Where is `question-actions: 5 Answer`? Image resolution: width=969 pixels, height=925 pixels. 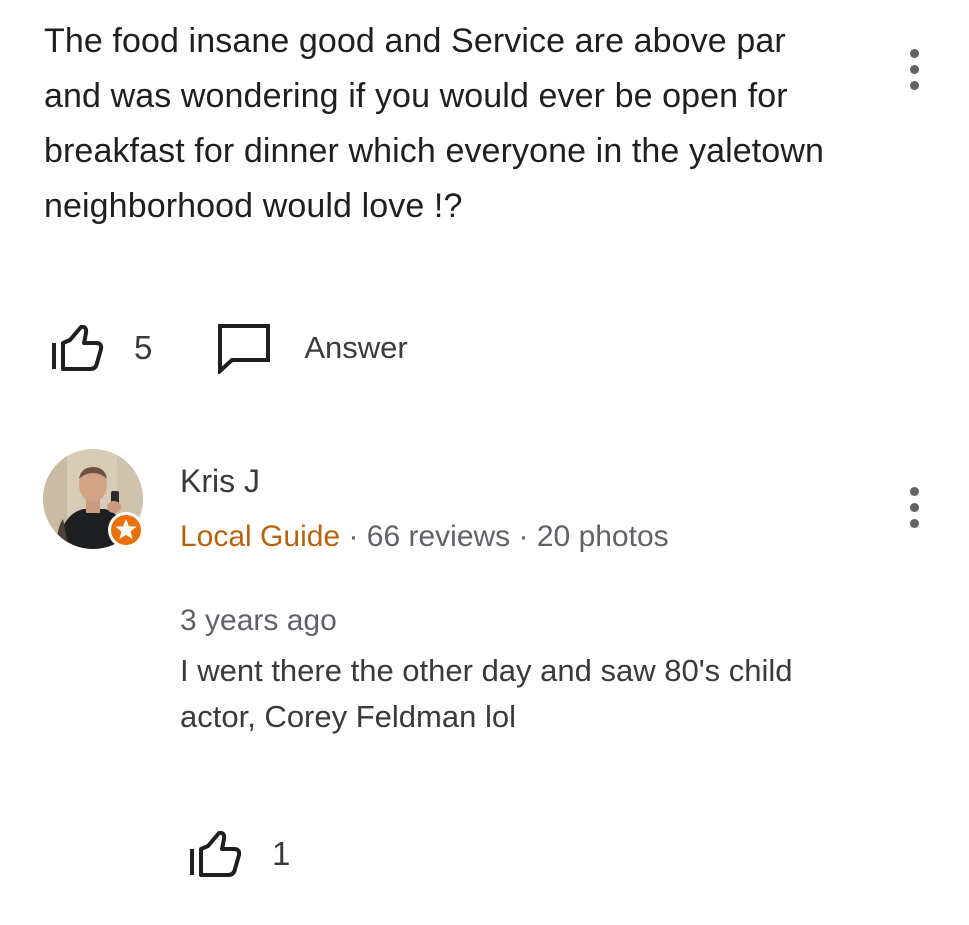
question-actions: 5 Answer is located at coordinates (229, 348).